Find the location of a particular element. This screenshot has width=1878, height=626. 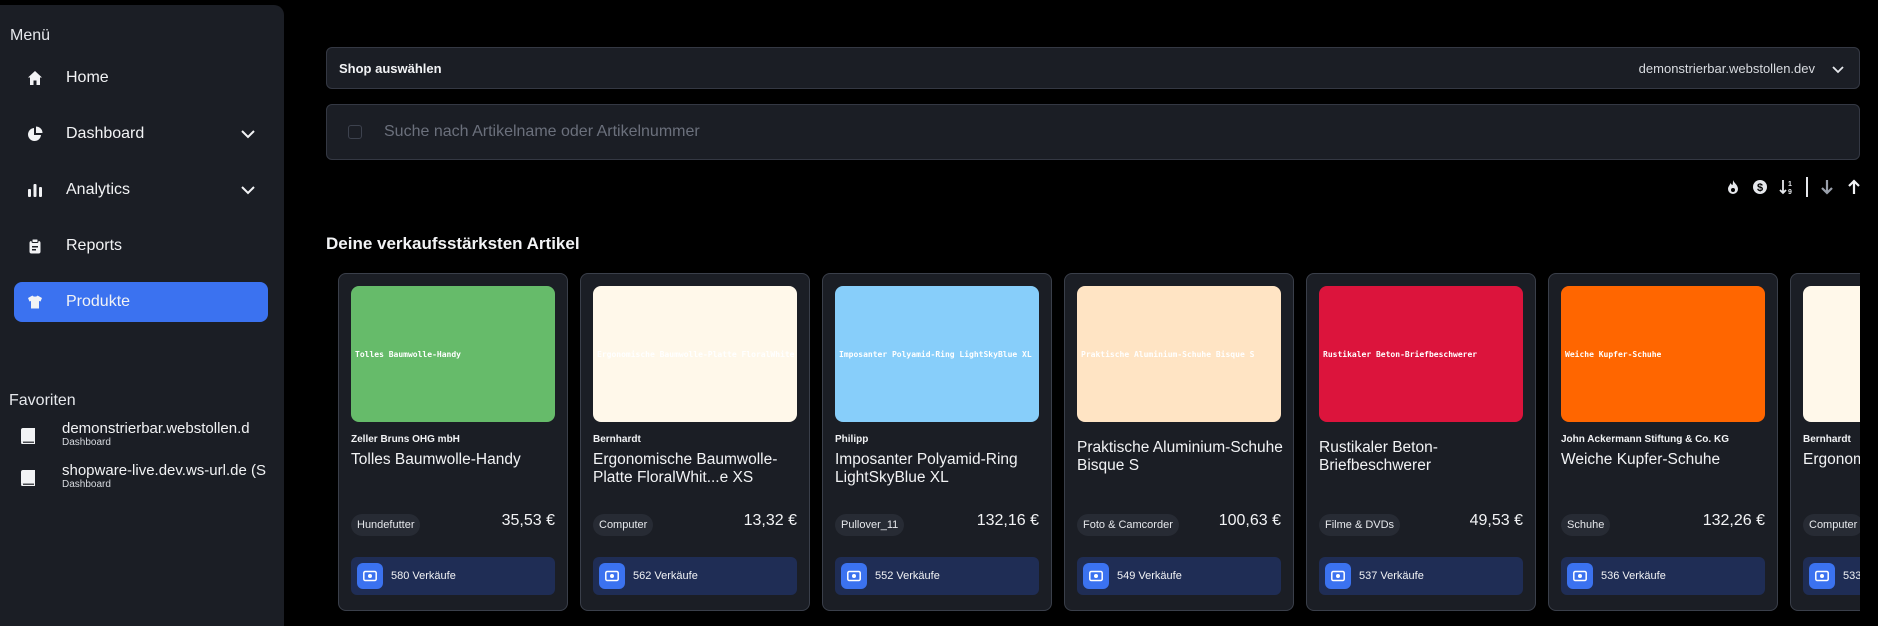

favorite-item: shopware-live.dev.ws-url.de (S Dashboard is located at coordinates (143, 479).